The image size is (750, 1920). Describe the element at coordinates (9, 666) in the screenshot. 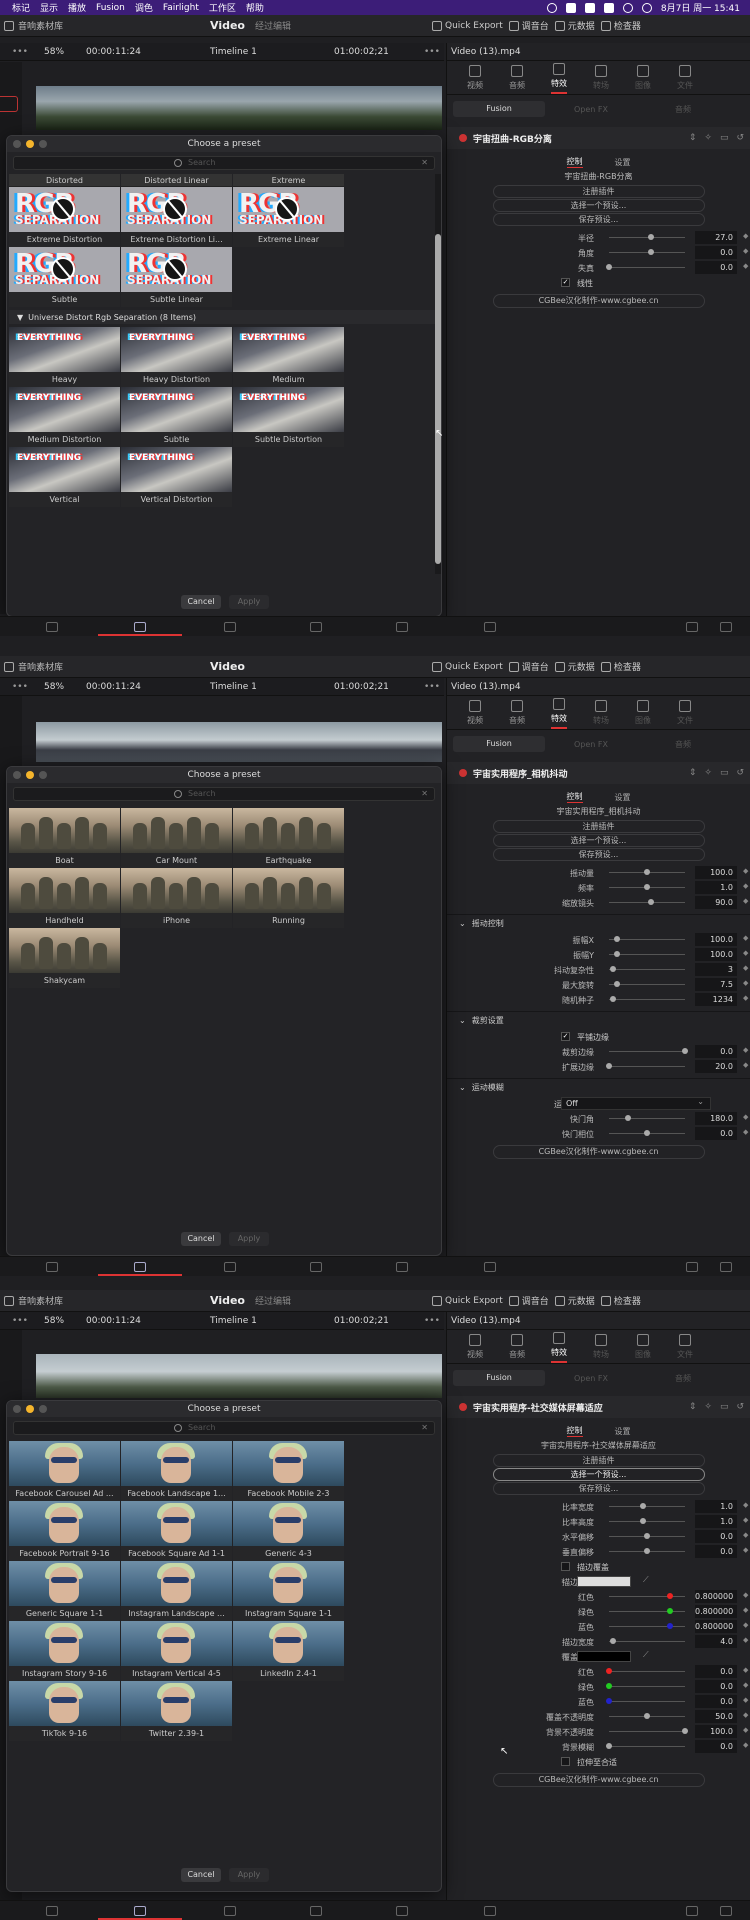

I see `media-pool-icon` at that location.